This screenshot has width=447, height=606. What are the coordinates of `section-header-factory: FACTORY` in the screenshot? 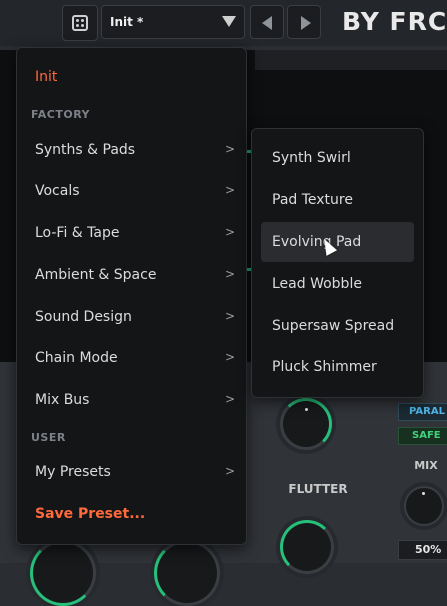 It's located at (61, 114).